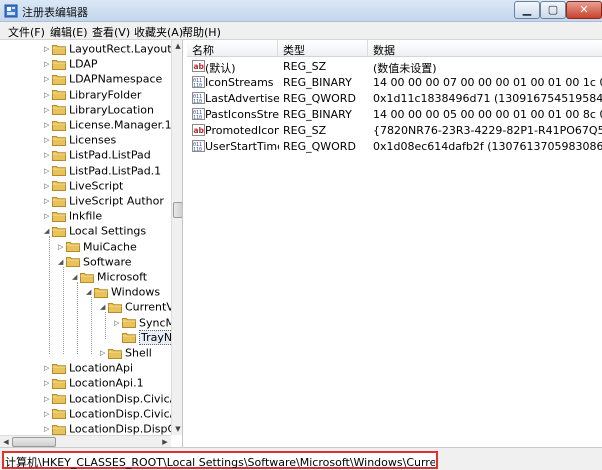 Image resolution: width=602 pixels, height=470 pixels. Describe the element at coordinates (165, 441) in the screenshot. I see `scroll-right-icon: ▶` at that location.